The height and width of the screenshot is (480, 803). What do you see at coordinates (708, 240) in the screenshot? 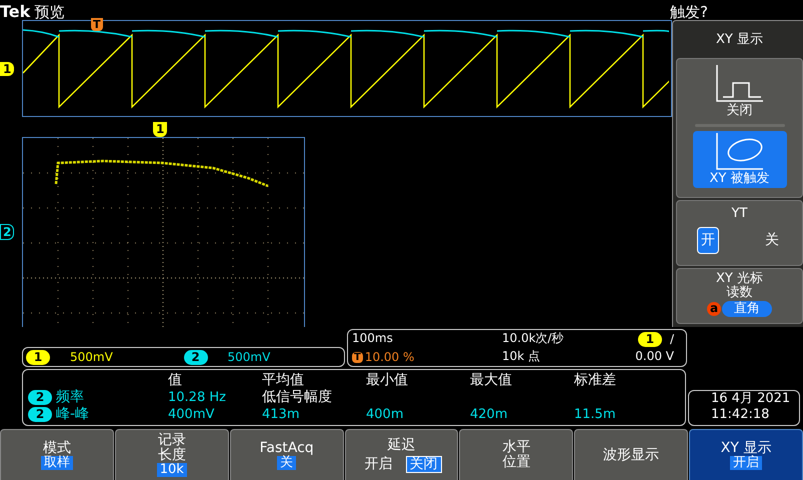
I see `toggle-option: 开` at bounding box center [708, 240].